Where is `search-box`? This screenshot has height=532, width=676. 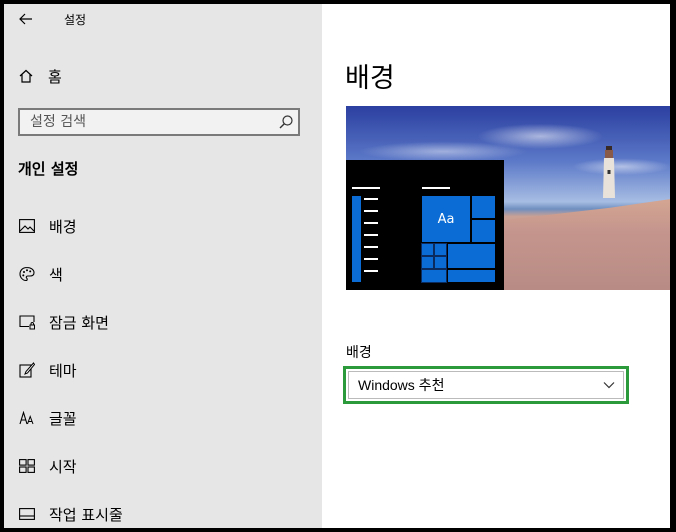
search-box is located at coordinates (159, 122).